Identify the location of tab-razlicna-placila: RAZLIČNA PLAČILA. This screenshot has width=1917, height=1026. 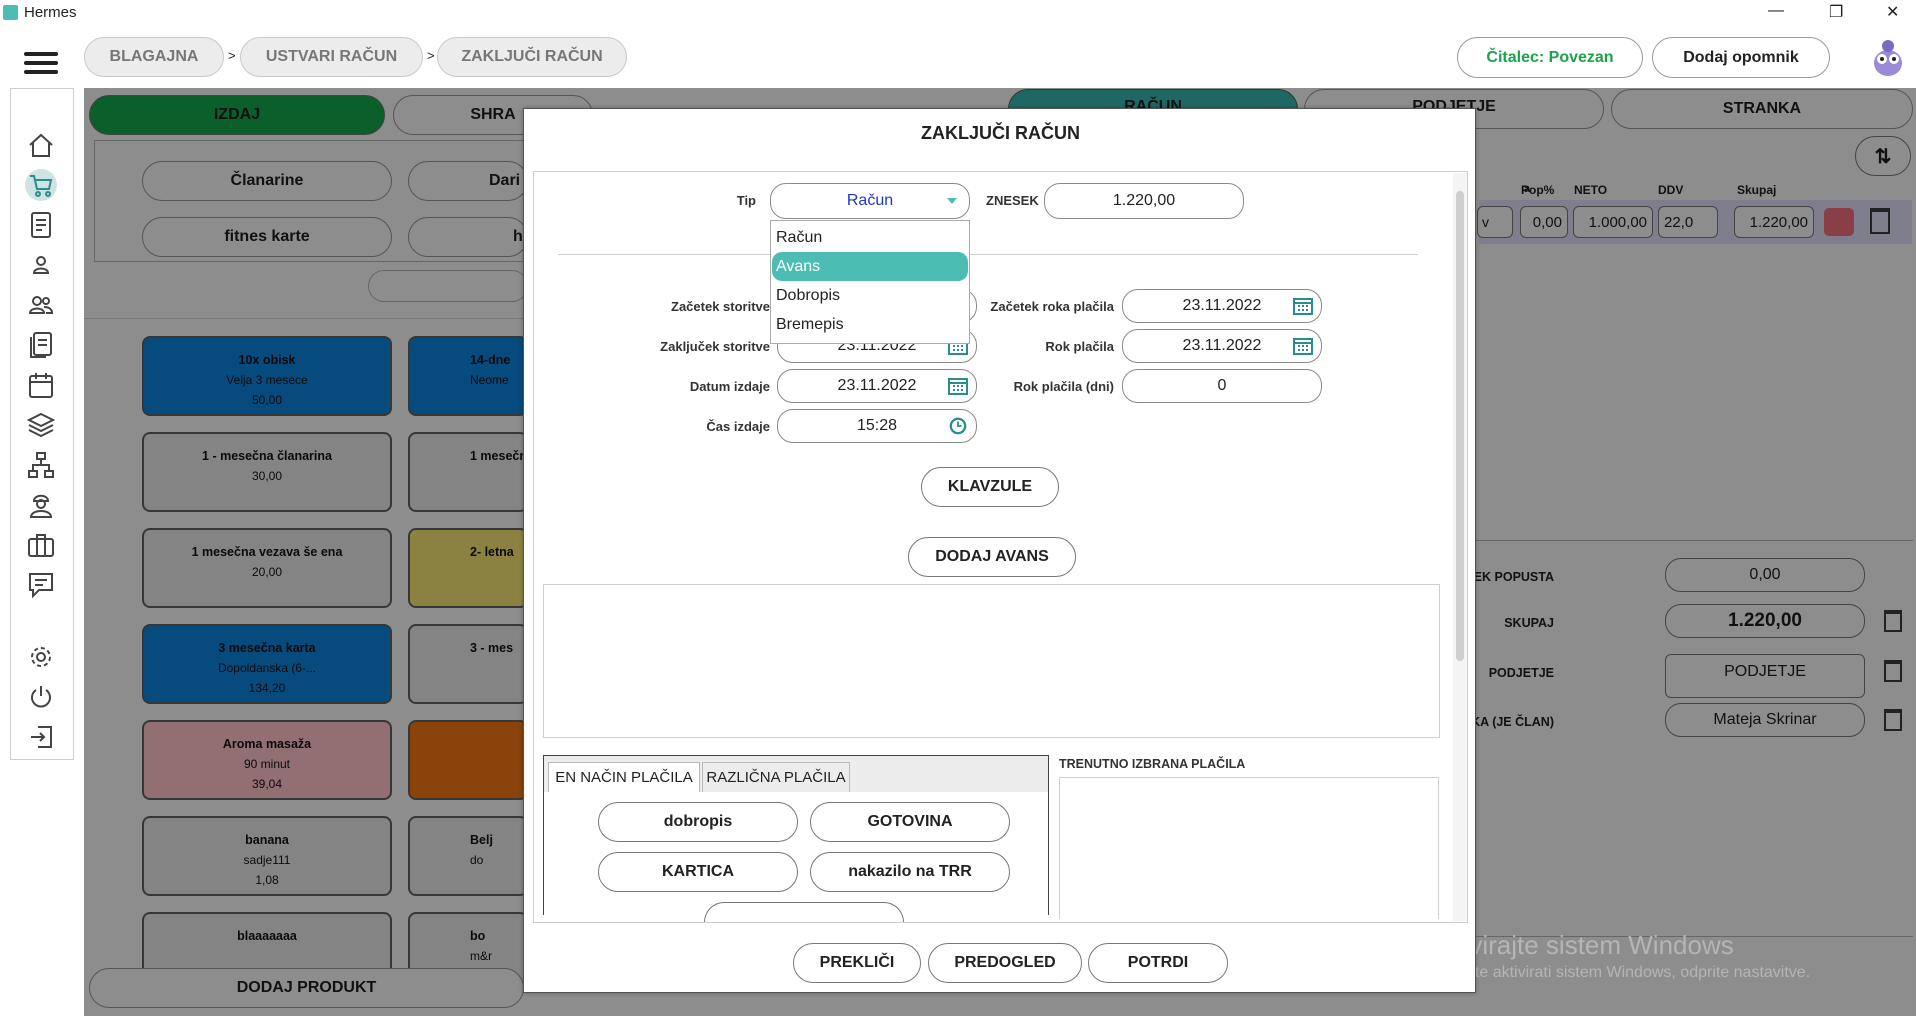
(776, 777).